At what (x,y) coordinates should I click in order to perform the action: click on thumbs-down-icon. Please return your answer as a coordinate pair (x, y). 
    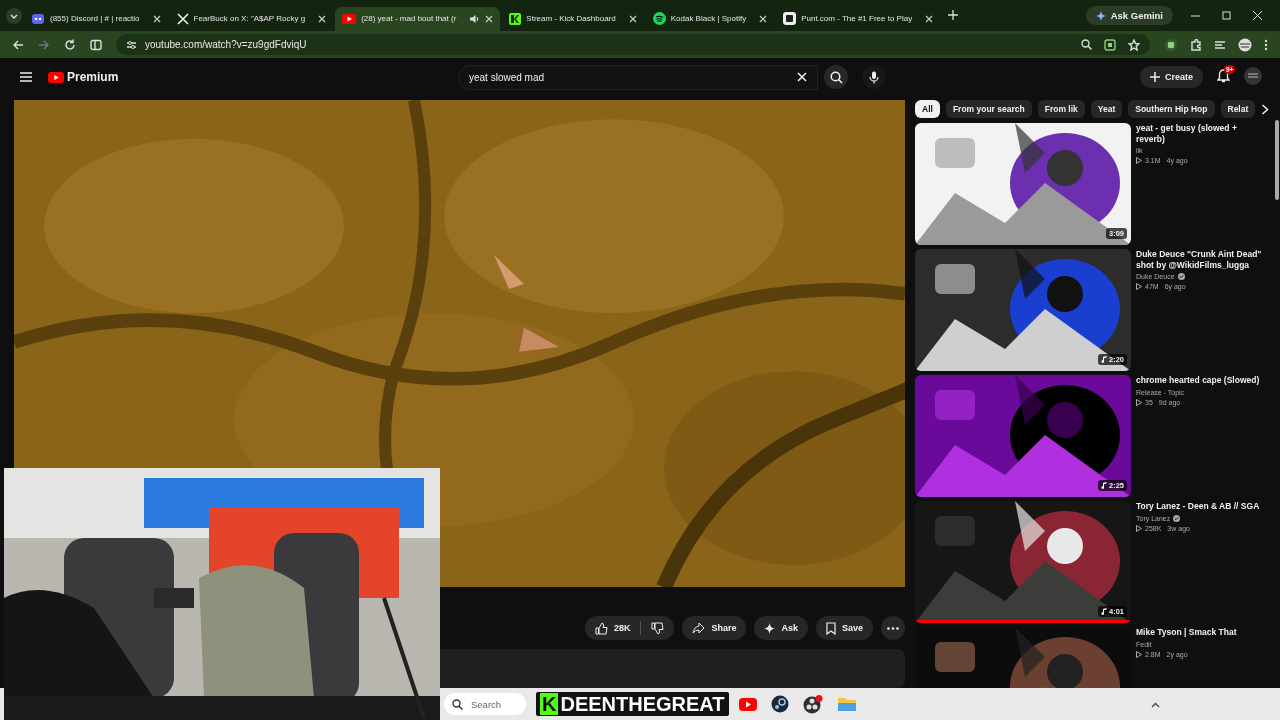
    Looking at the image, I should click on (658, 628).